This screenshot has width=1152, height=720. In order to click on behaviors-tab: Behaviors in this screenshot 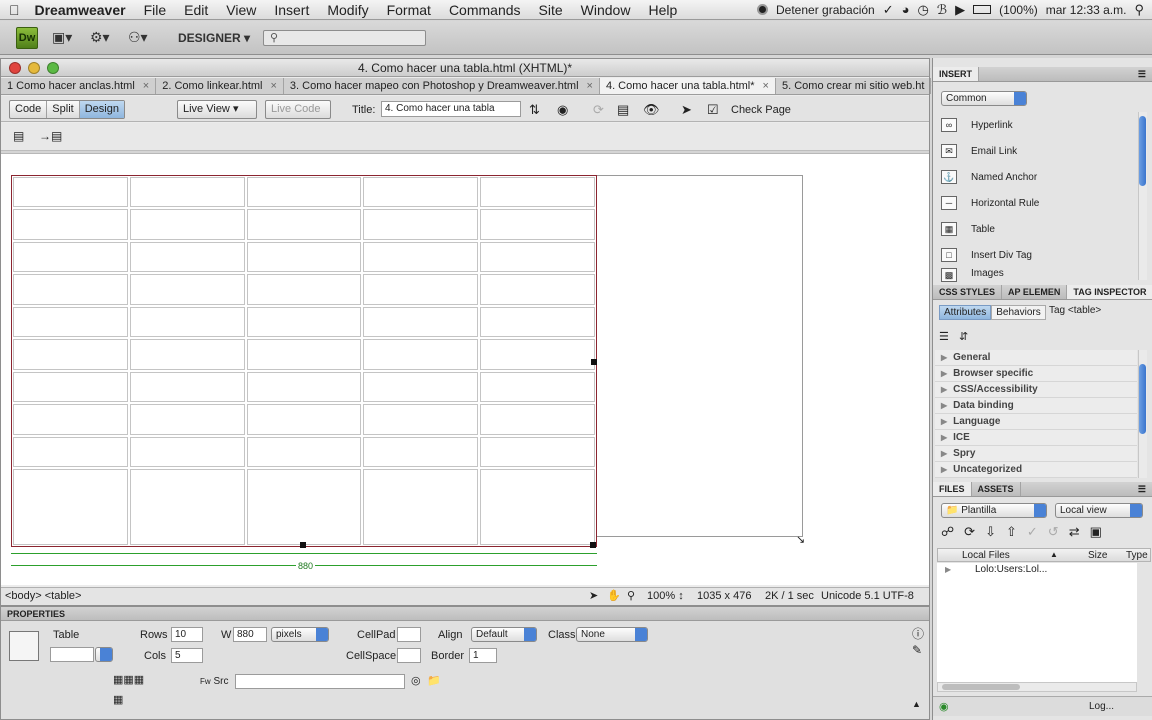, I will do `click(1018, 312)`.